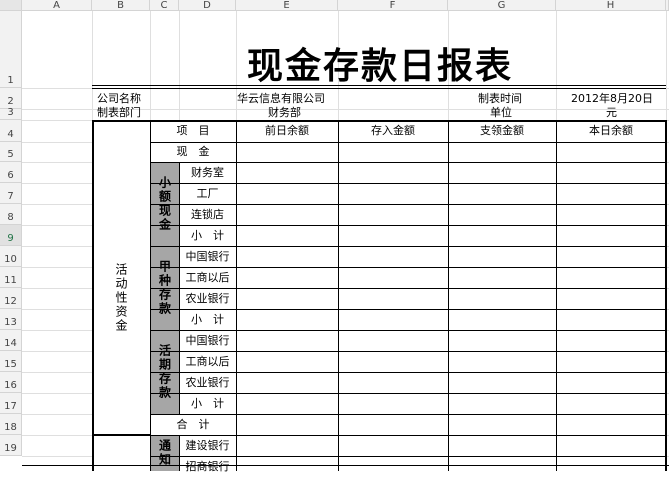 This screenshot has width=669, height=477. Describe the element at coordinates (379, 88) in the screenshot. I see `title-underline` at that location.